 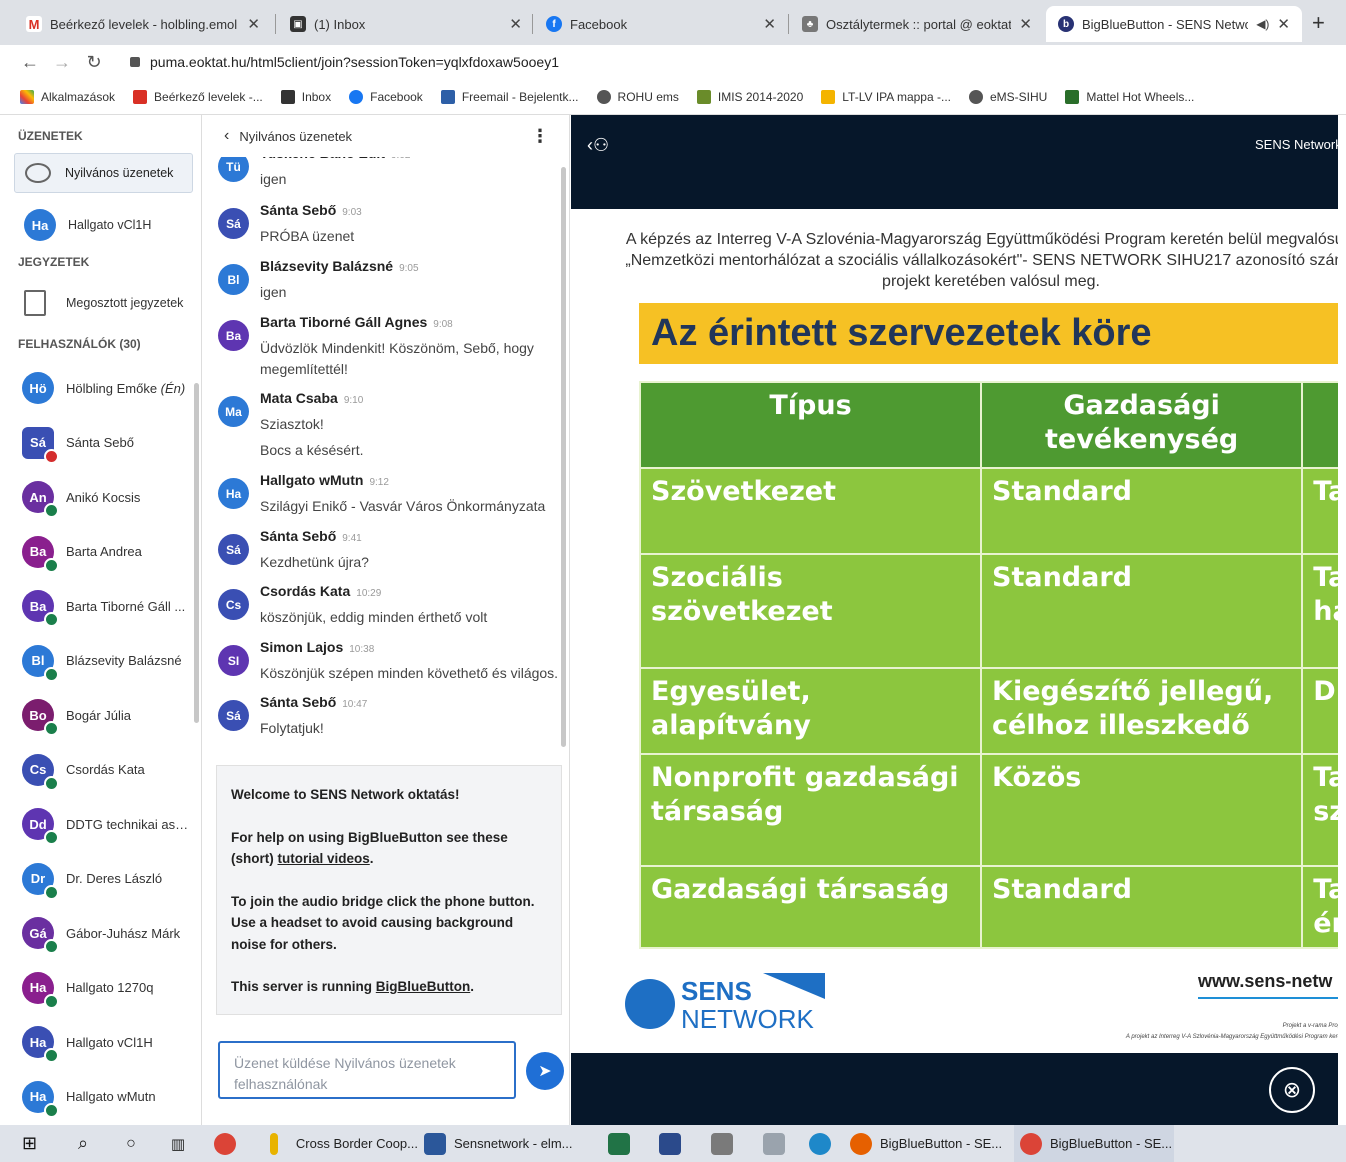 What do you see at coordinates (400, 159) in the screenshot?
I see `message-time: 9:02` at bounding box center [400, 159].